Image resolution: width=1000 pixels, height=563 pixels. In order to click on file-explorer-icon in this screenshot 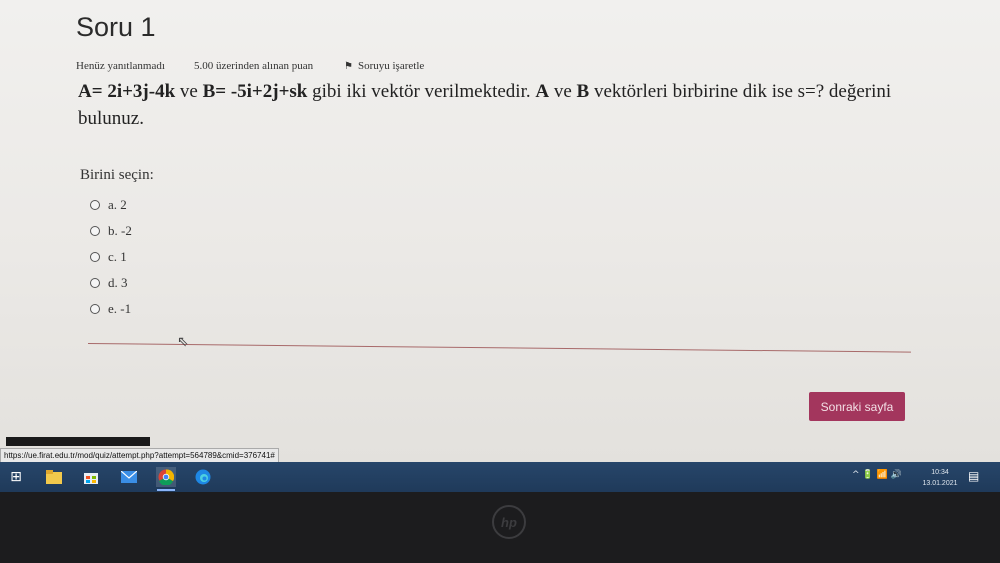, I will do `click(54, 477)`.